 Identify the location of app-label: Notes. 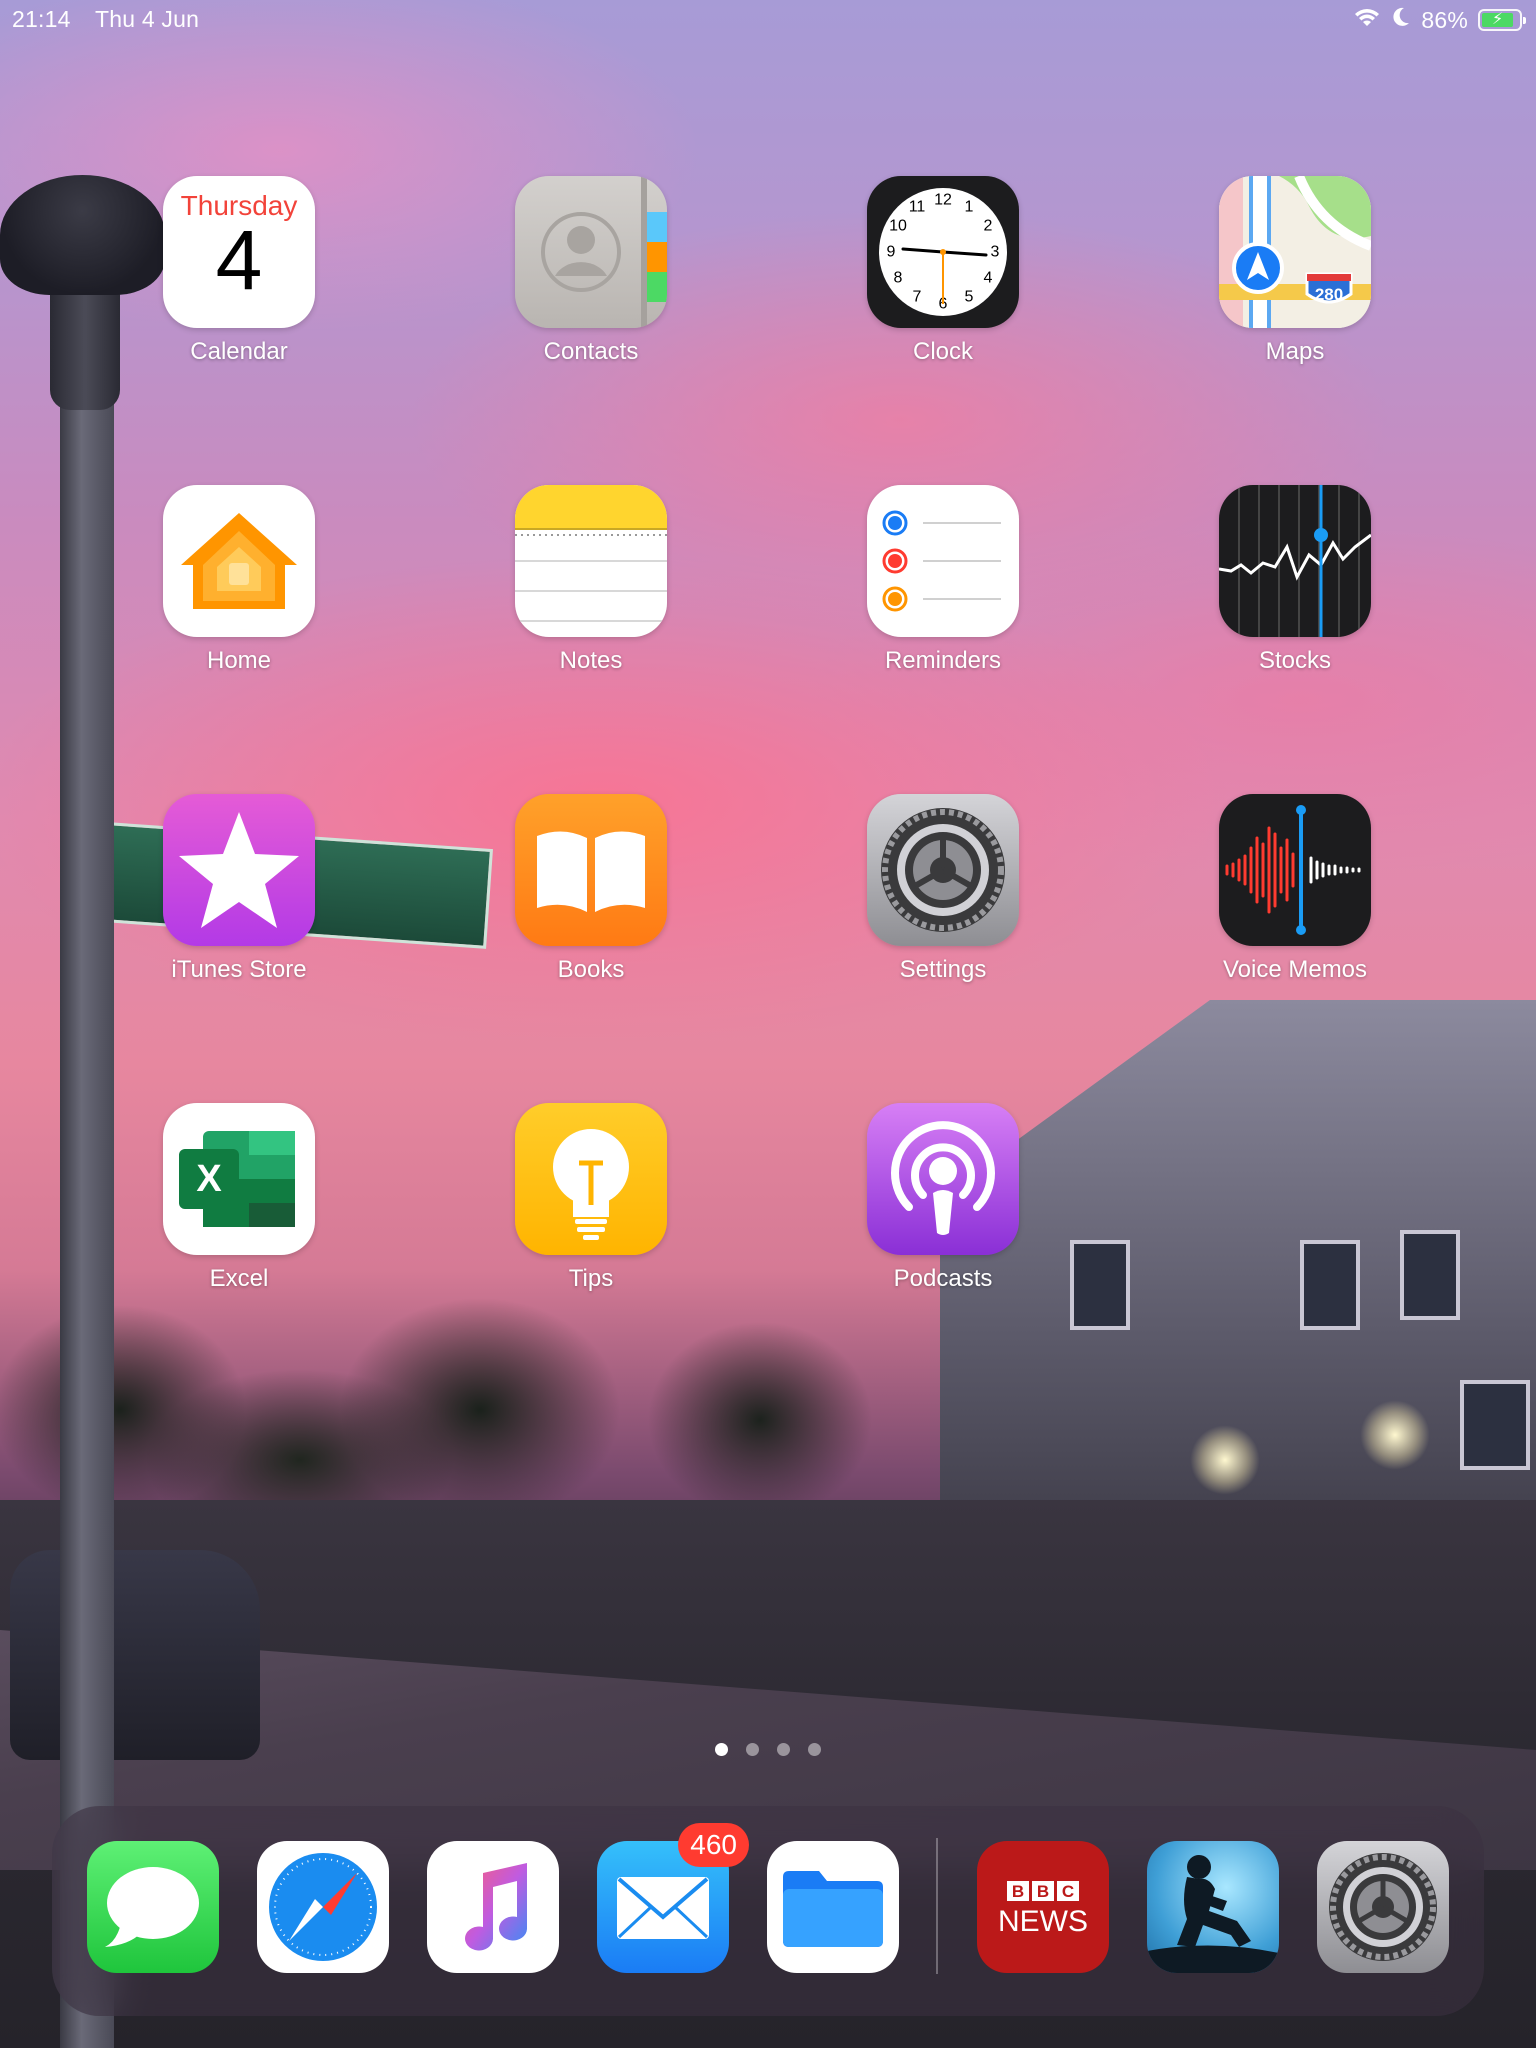
(591, 660).